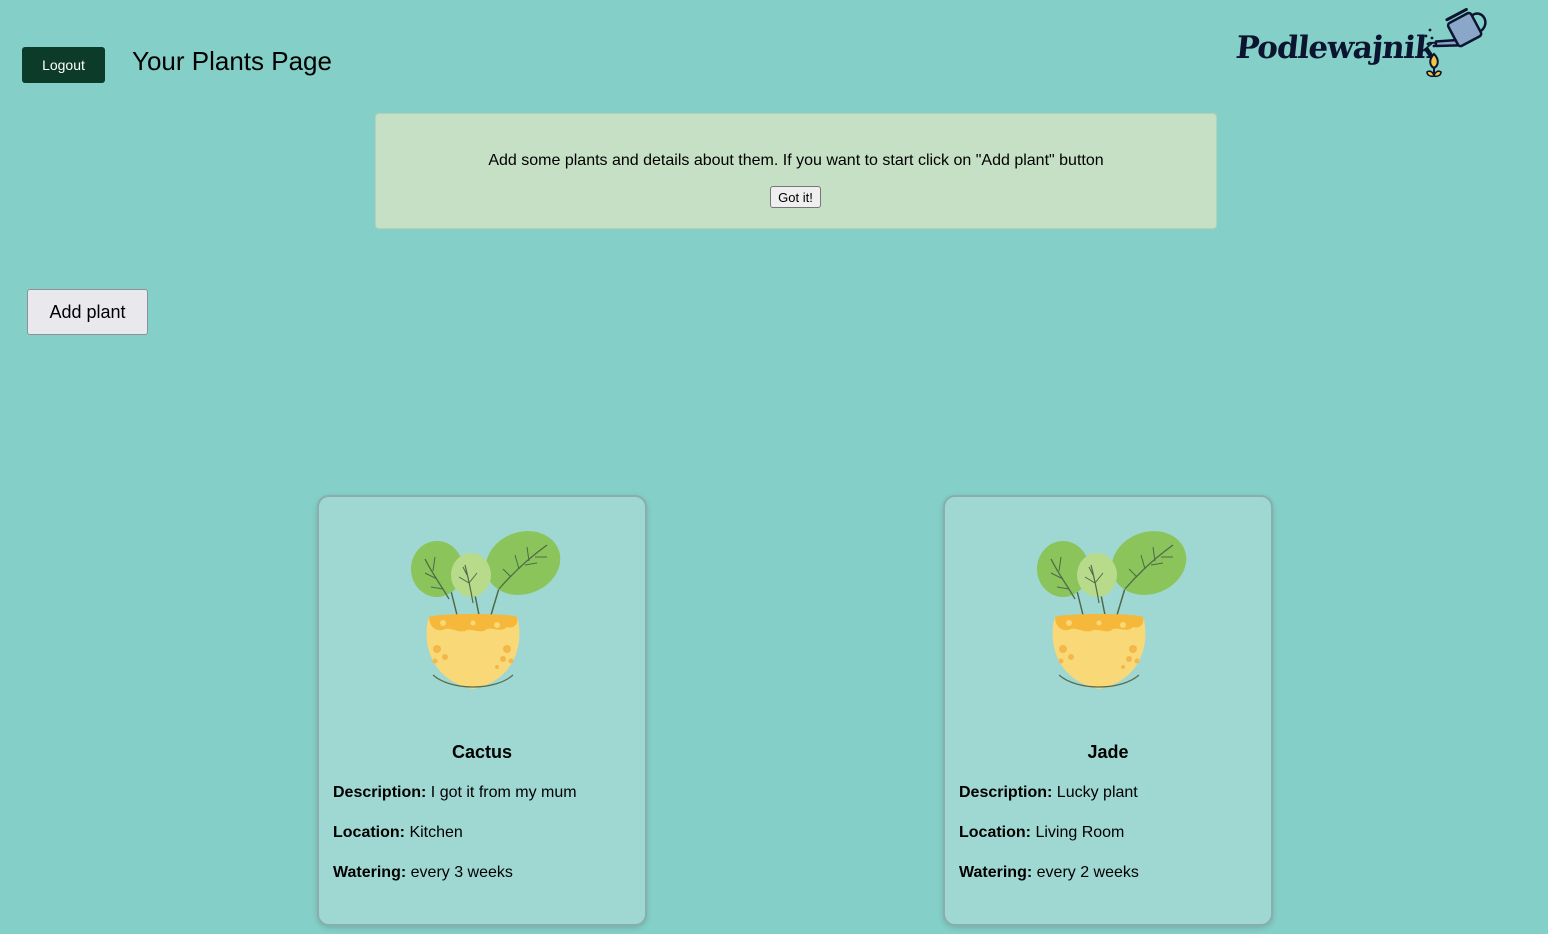 The height and width of the screenshot is (934, 1548). I want to click on logout-button: Logout, so click(63, 65).